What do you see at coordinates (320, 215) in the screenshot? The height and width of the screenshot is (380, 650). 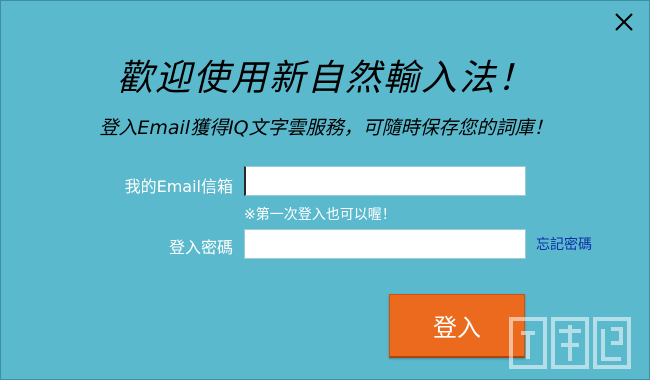 I see `first-login-hint: ※第一次登入也可以喔！` at bounding box center [320, 215].